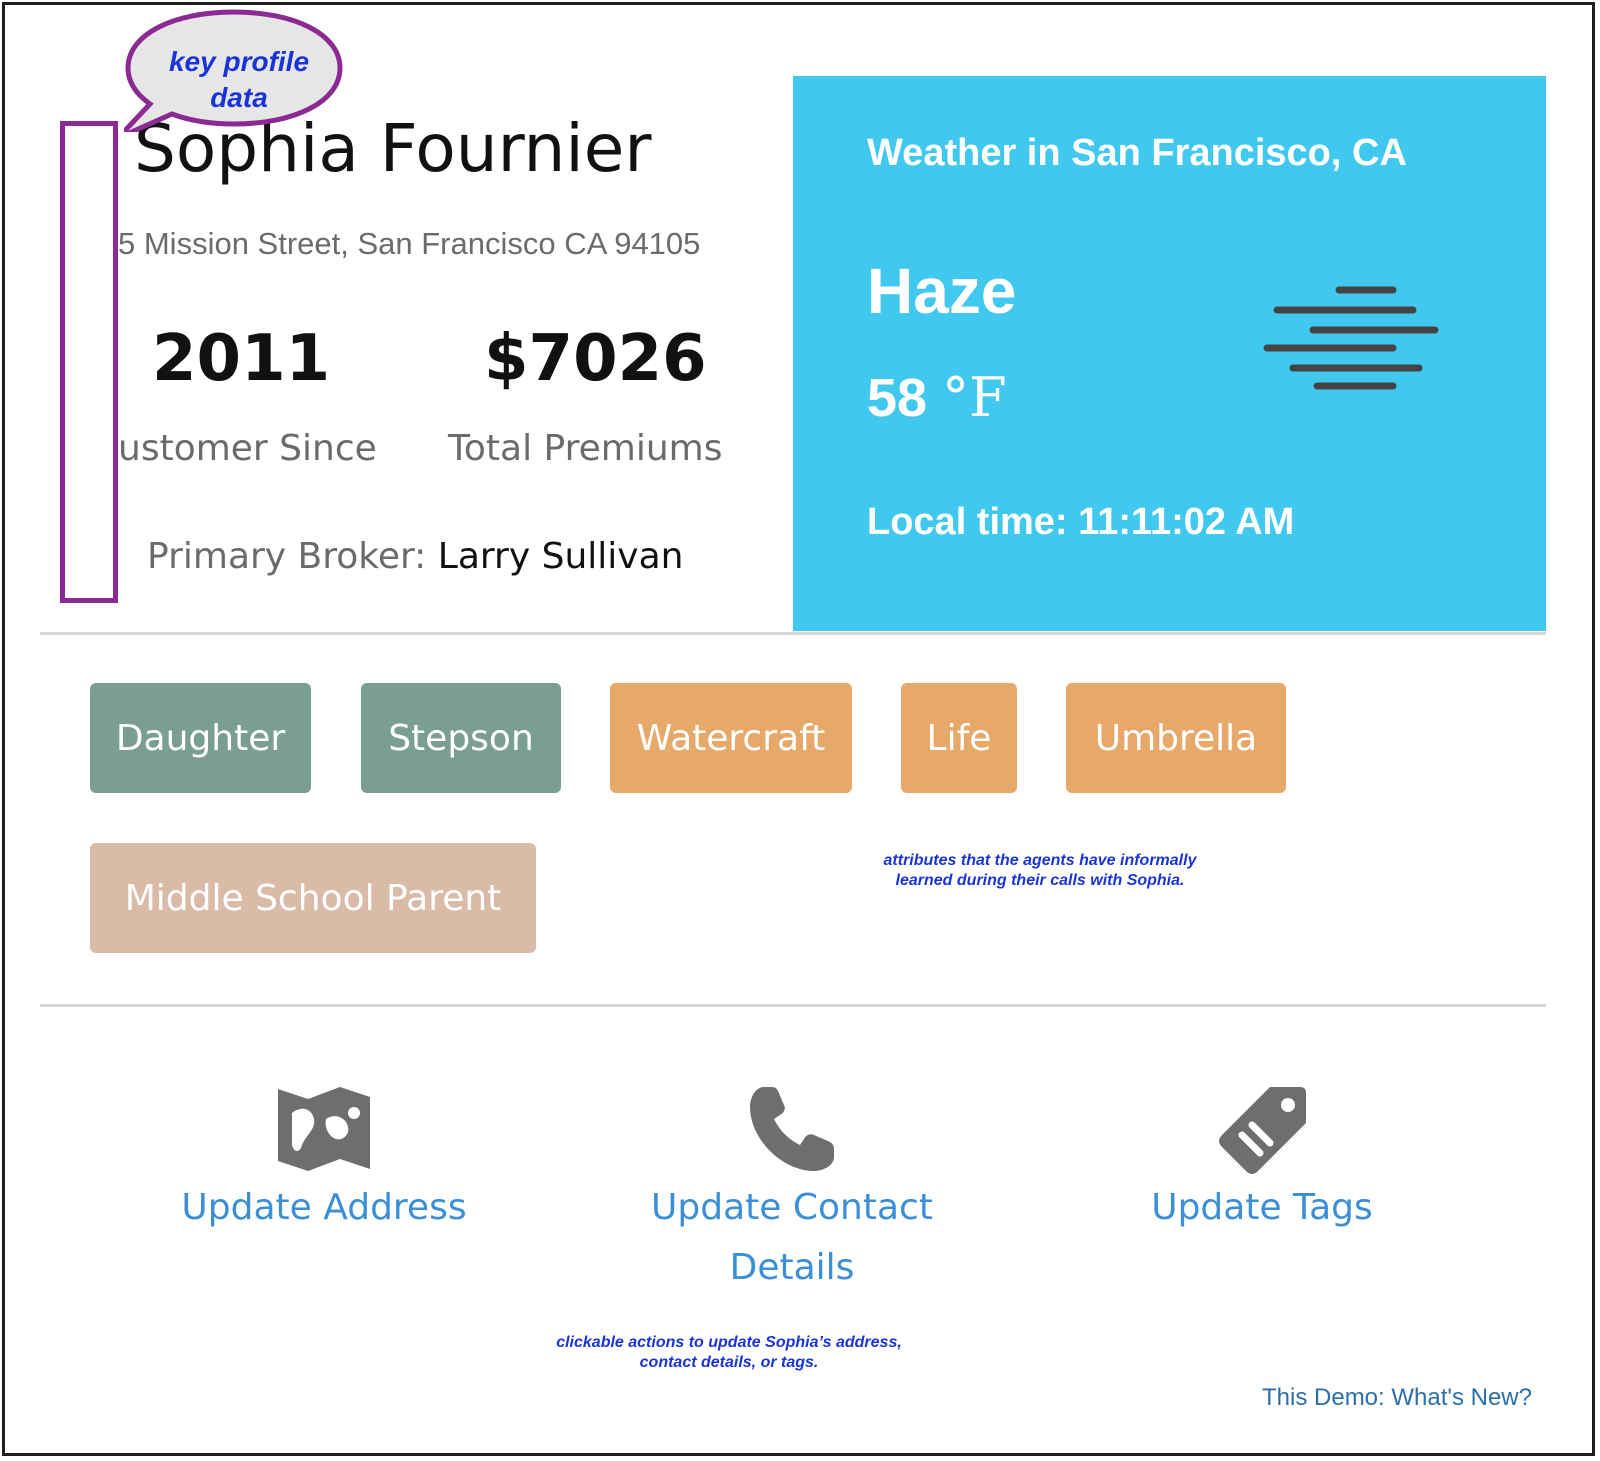 This screenshot has height=1461, width=1600. What do you see at coordinates (792, 1238) in the screenshot?
I see `update-contact-details-link: Update Contact Details` at bounding box center [792, 1238].